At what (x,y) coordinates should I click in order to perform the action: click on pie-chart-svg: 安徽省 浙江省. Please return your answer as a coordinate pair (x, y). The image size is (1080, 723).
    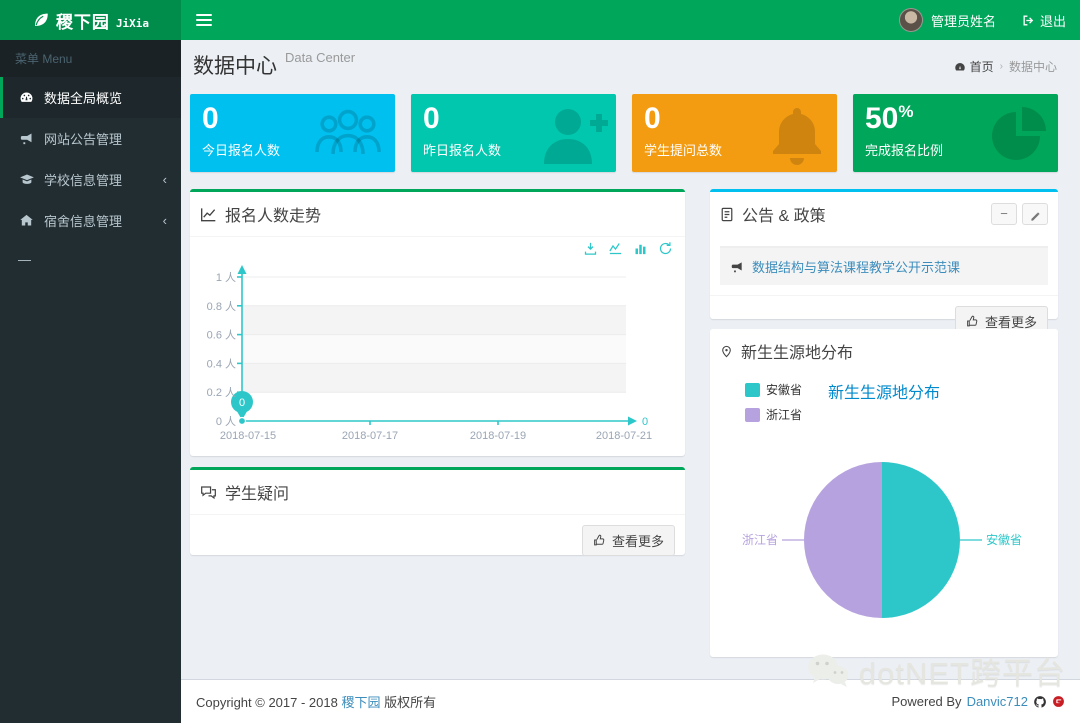
    Looking at the image, I should click on (882, 540).